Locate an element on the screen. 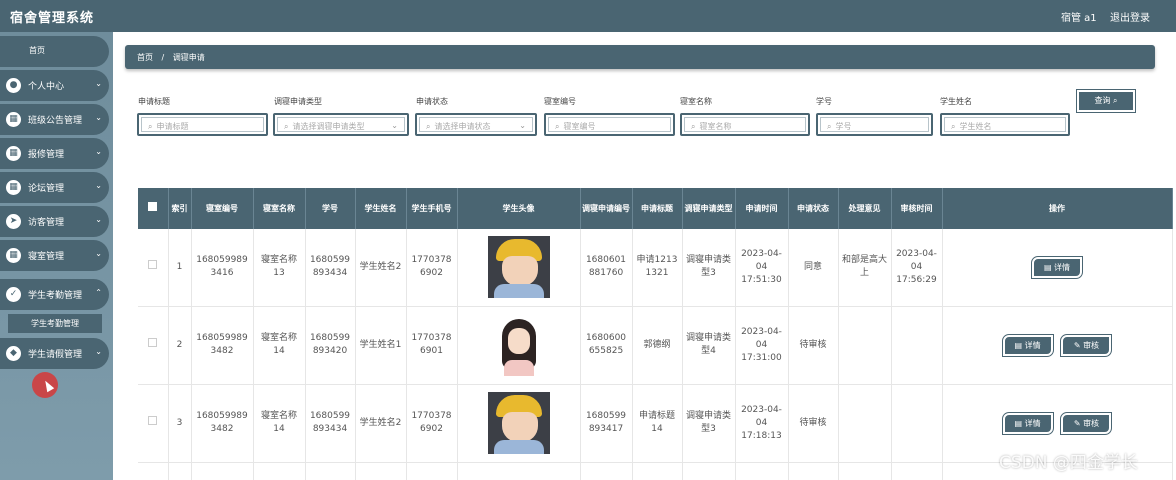 The height and width of the screenshot is (480, 1176). sidebar-item-label: 寝室管理 is located at coordinates (46, 257).